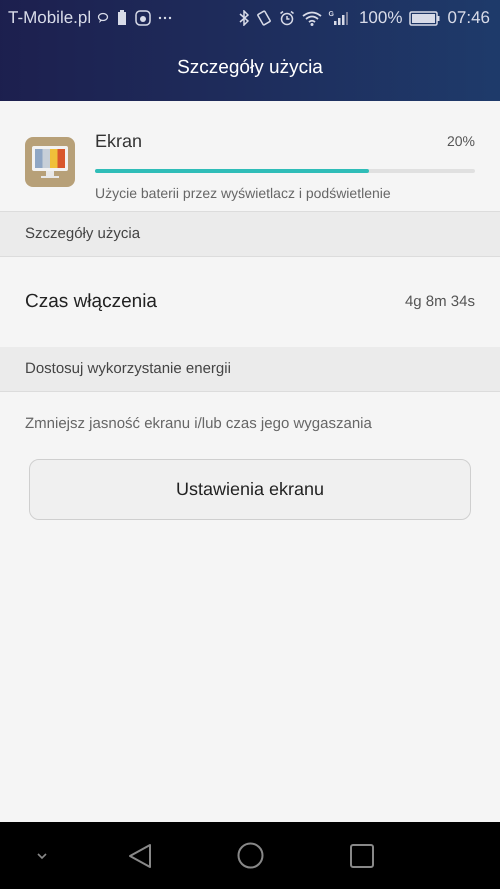  What do you see at coordinates (460, 141) in the screenshot?
I see `usage-percent: 20%` at bounding box center [460, 141].